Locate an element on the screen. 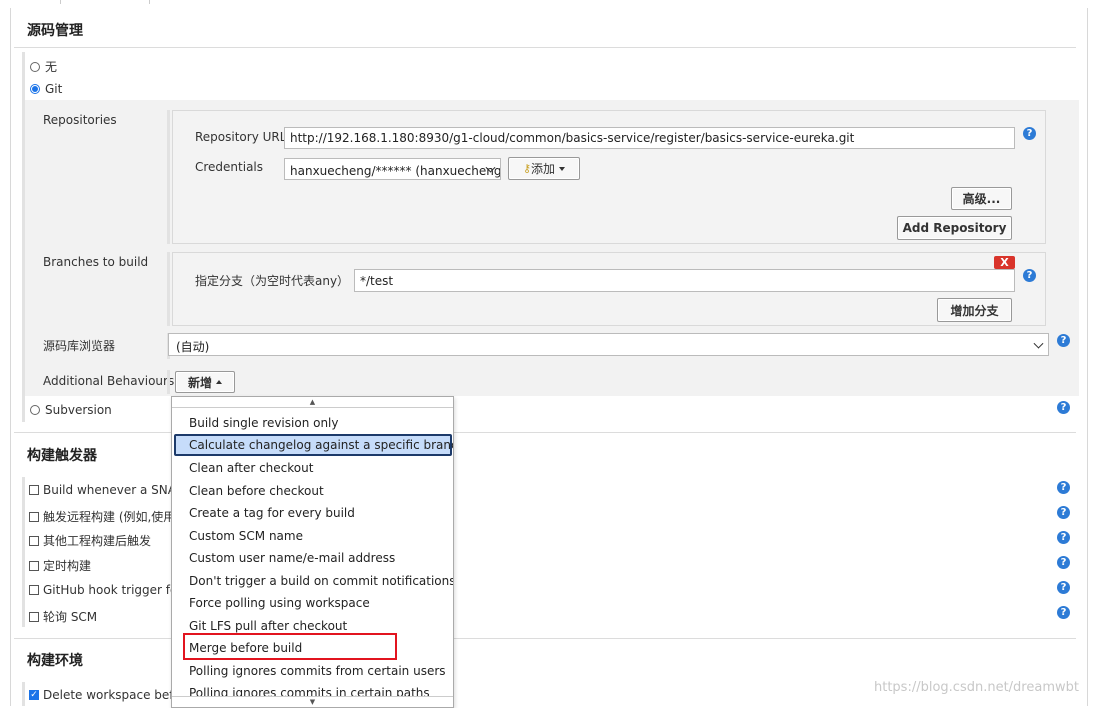  tab-edge is located at coordinates (105, 2).